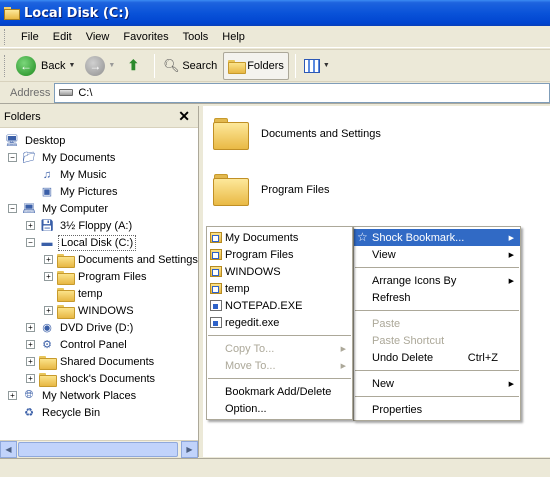 This screenshot has height=477, width=550. I want to click on scrollbar-thumb, so click(98, 449).